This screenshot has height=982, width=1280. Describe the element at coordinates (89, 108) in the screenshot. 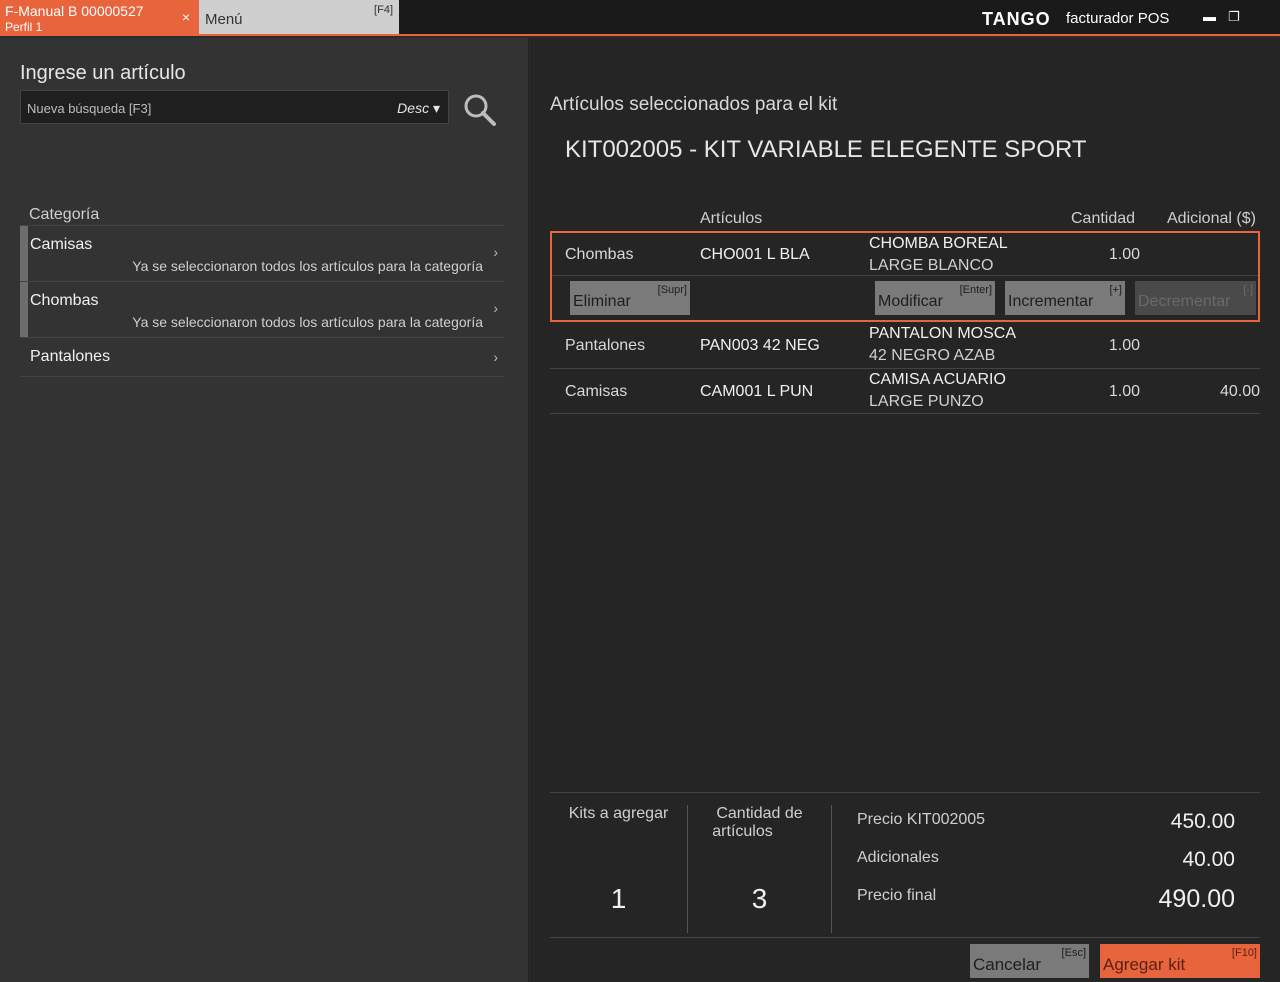

I see `search-placeholder: Nueva búsqueda [F3]` at that location.